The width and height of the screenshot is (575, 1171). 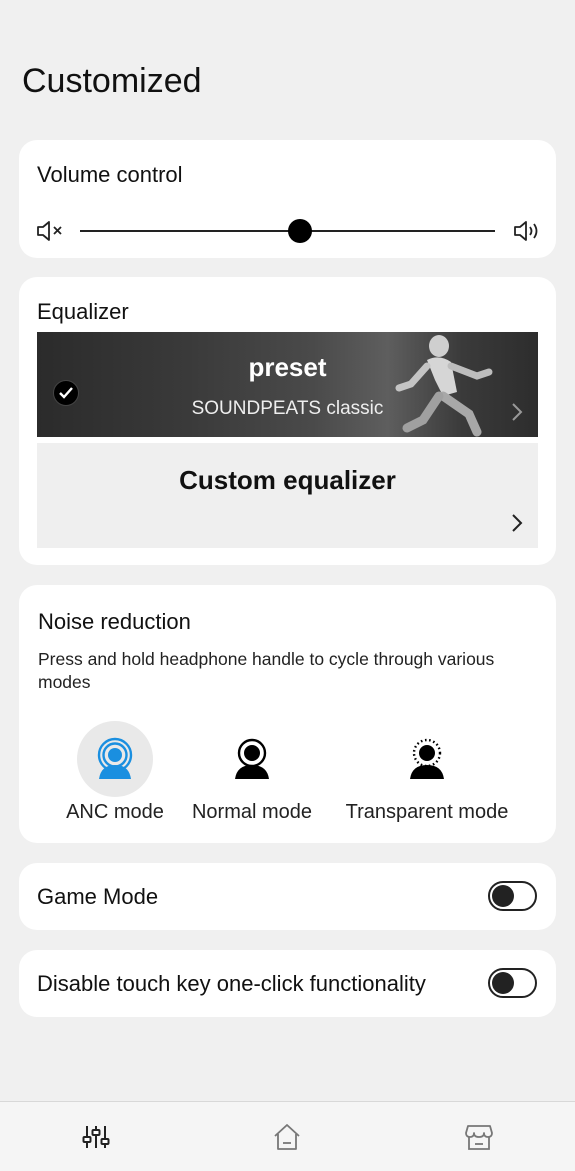 What do you see at coordinates (479, 1137) in the screenshot?
I see `store-icon` at bounding box center [479, 1137].